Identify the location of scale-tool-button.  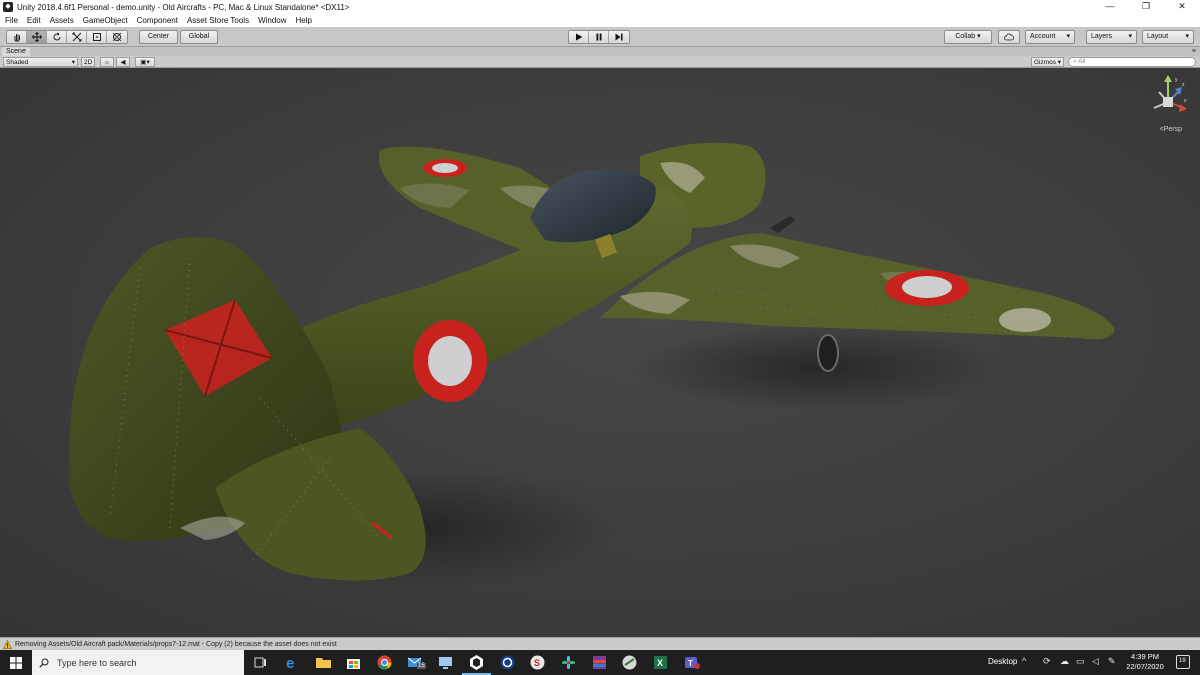
(77, 37).